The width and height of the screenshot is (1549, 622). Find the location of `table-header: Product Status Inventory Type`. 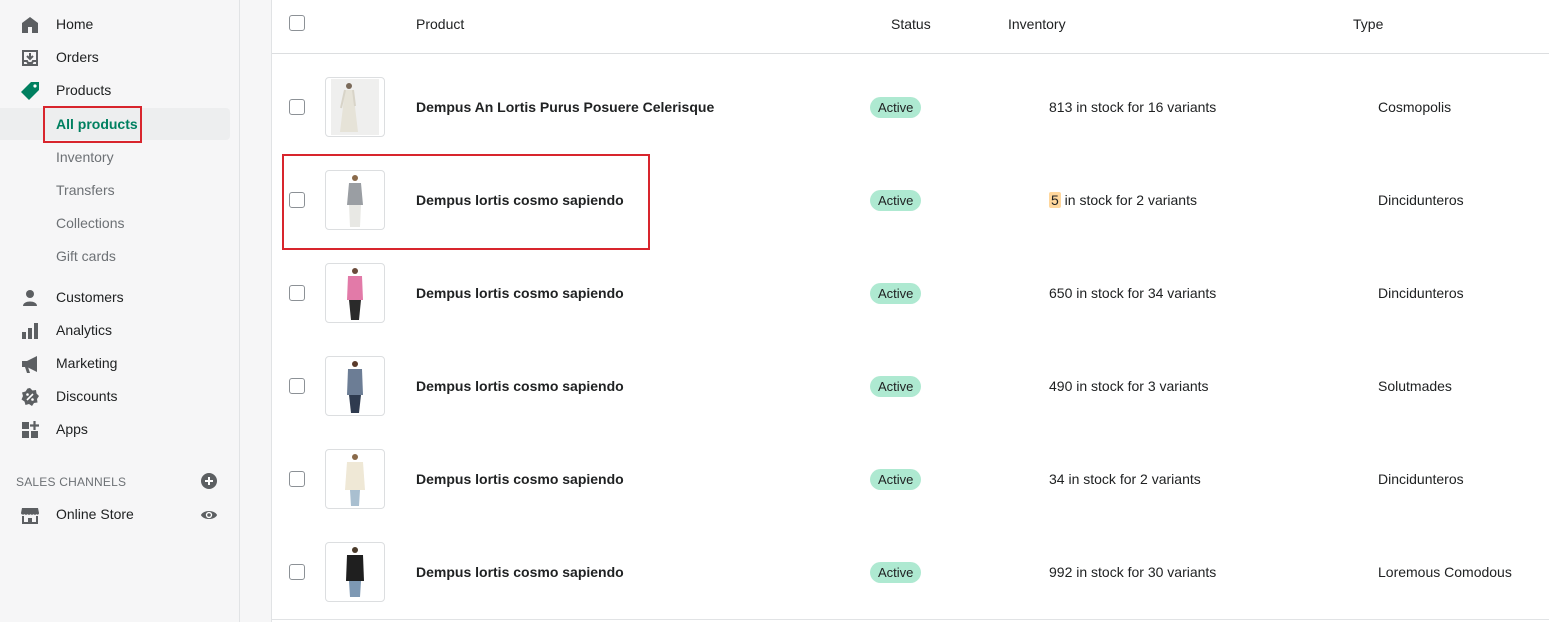

table-header: Product Status Inventory Type is located at coordinates (910, 27).